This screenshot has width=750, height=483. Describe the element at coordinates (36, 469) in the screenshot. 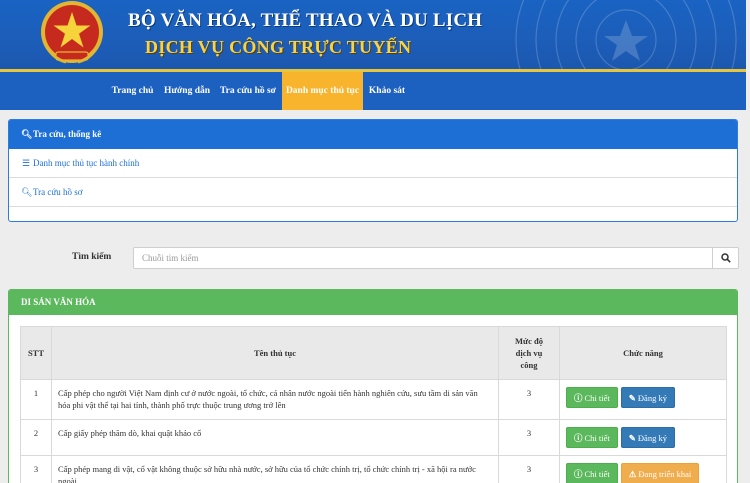

I see `row-stt: 3` at that location.